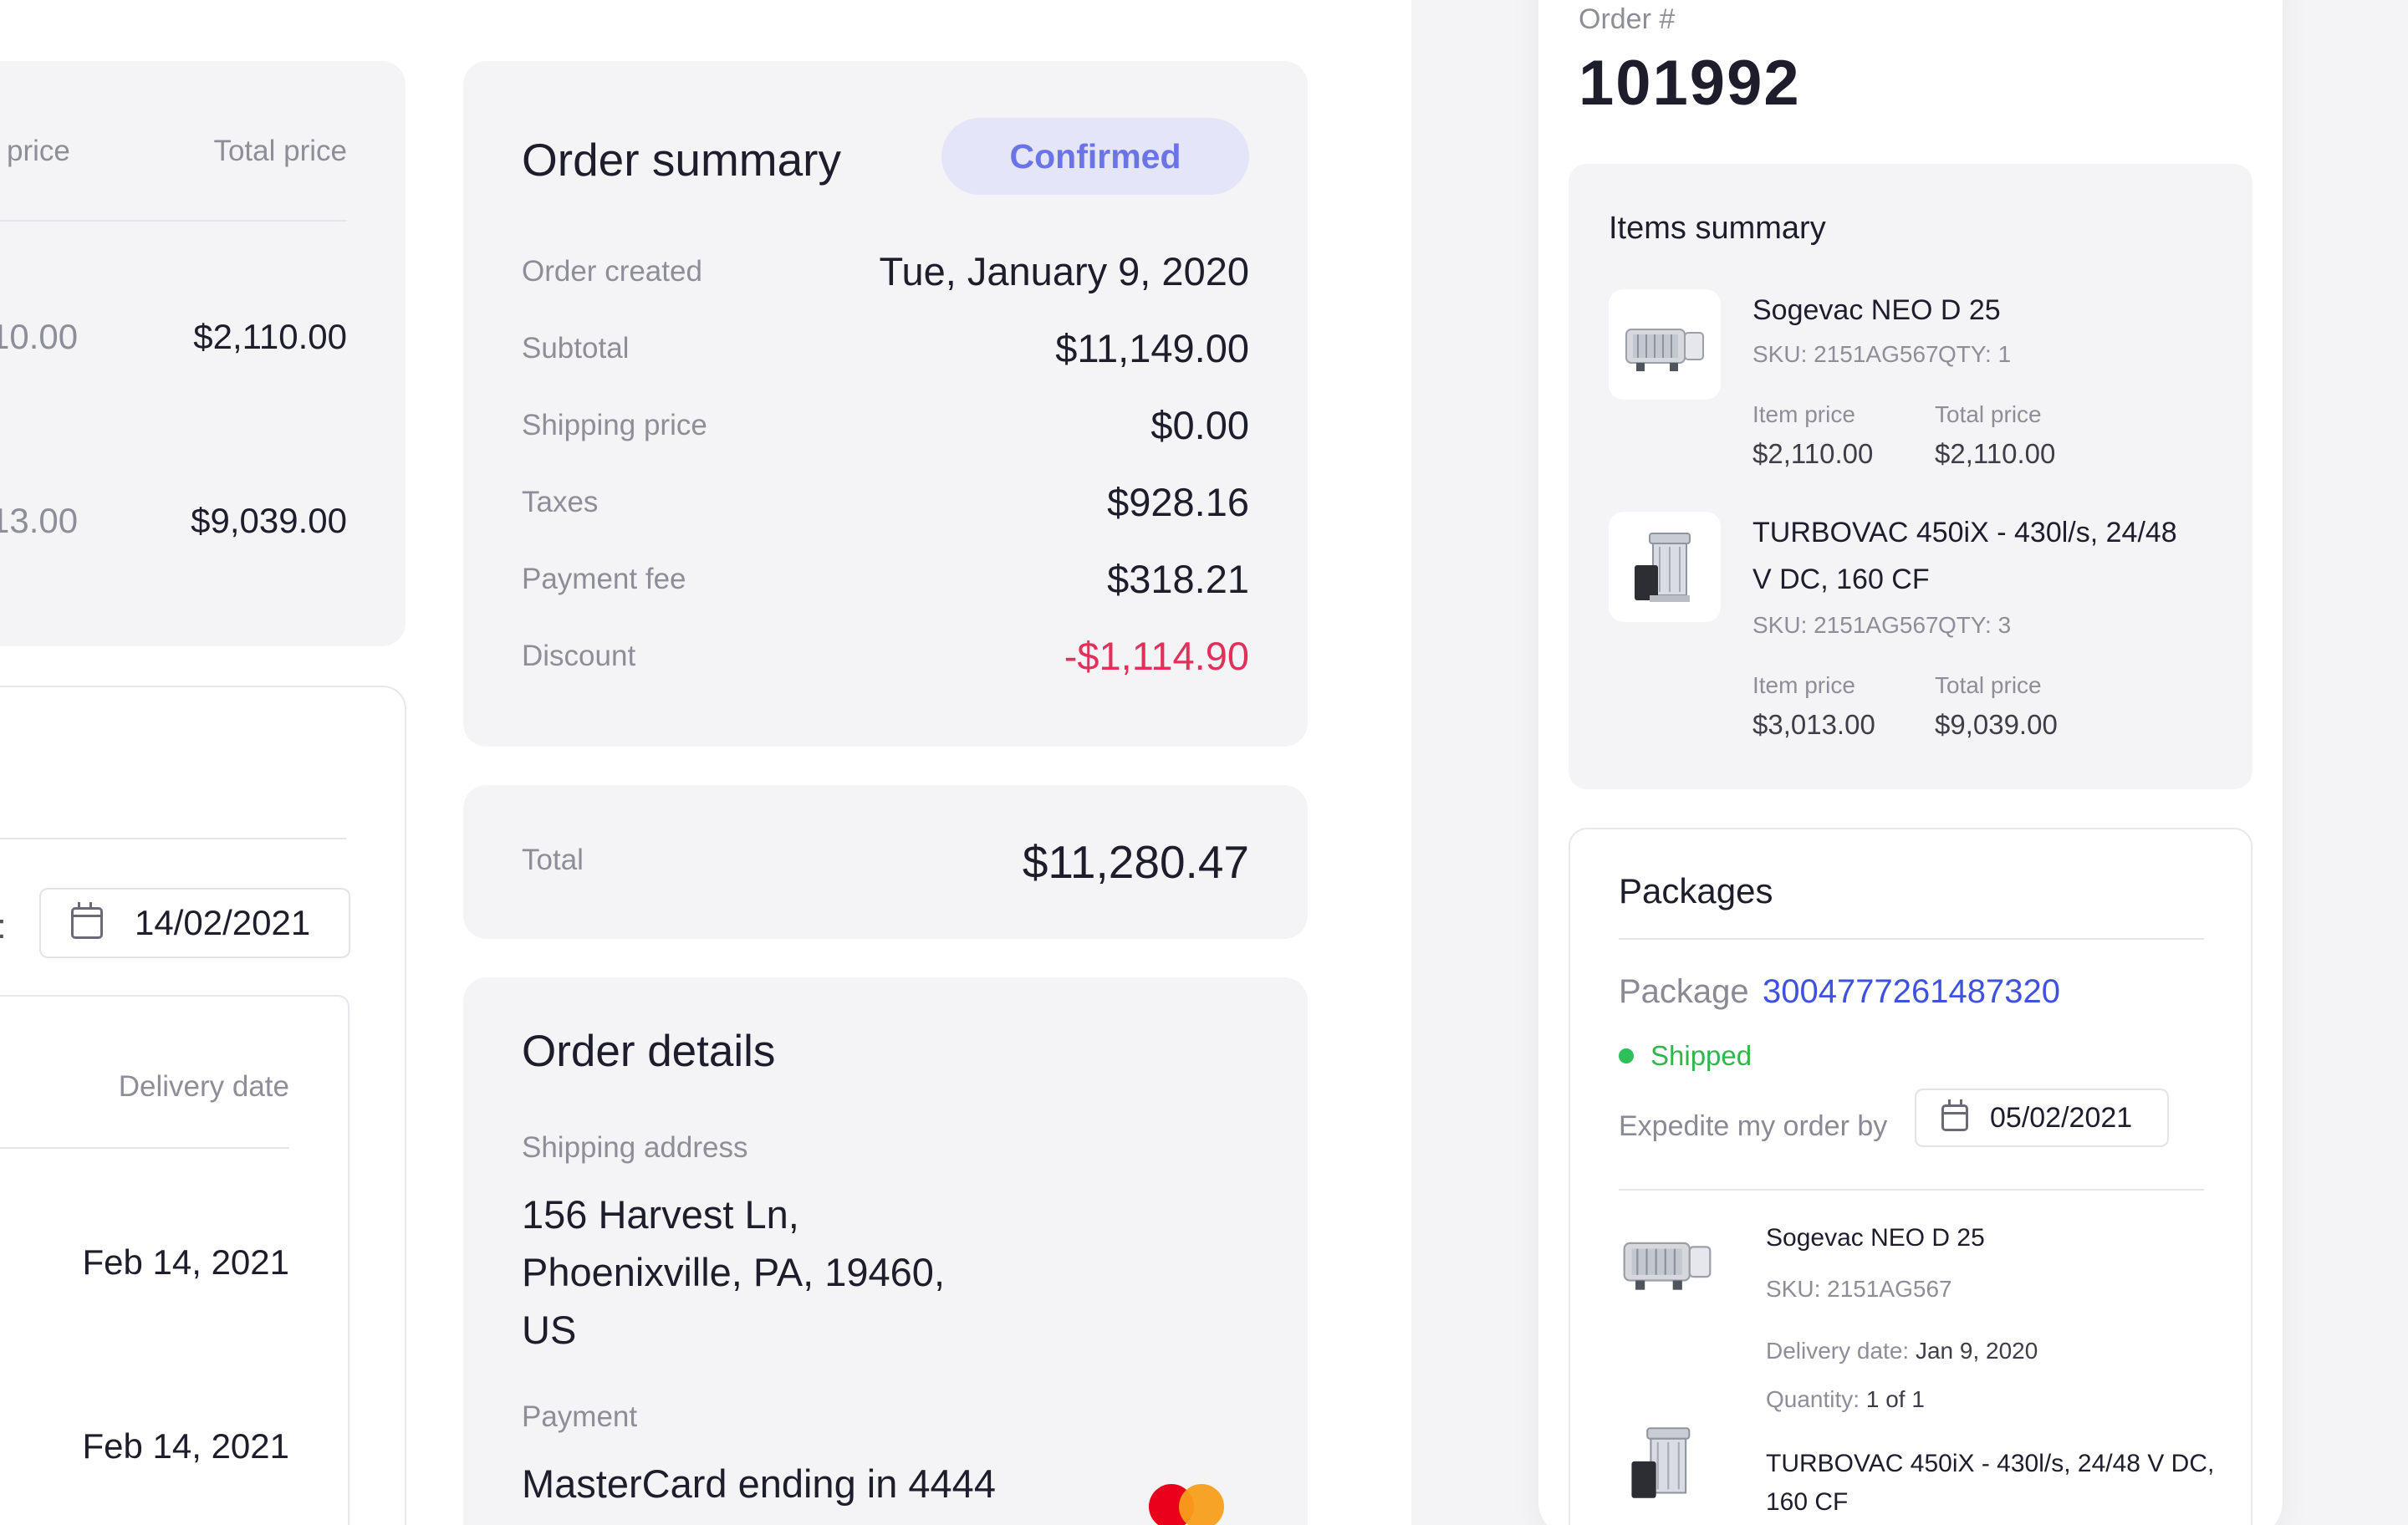  I want to click on address-line-1: 156 Harvest Ln,, so click(660, 1214).